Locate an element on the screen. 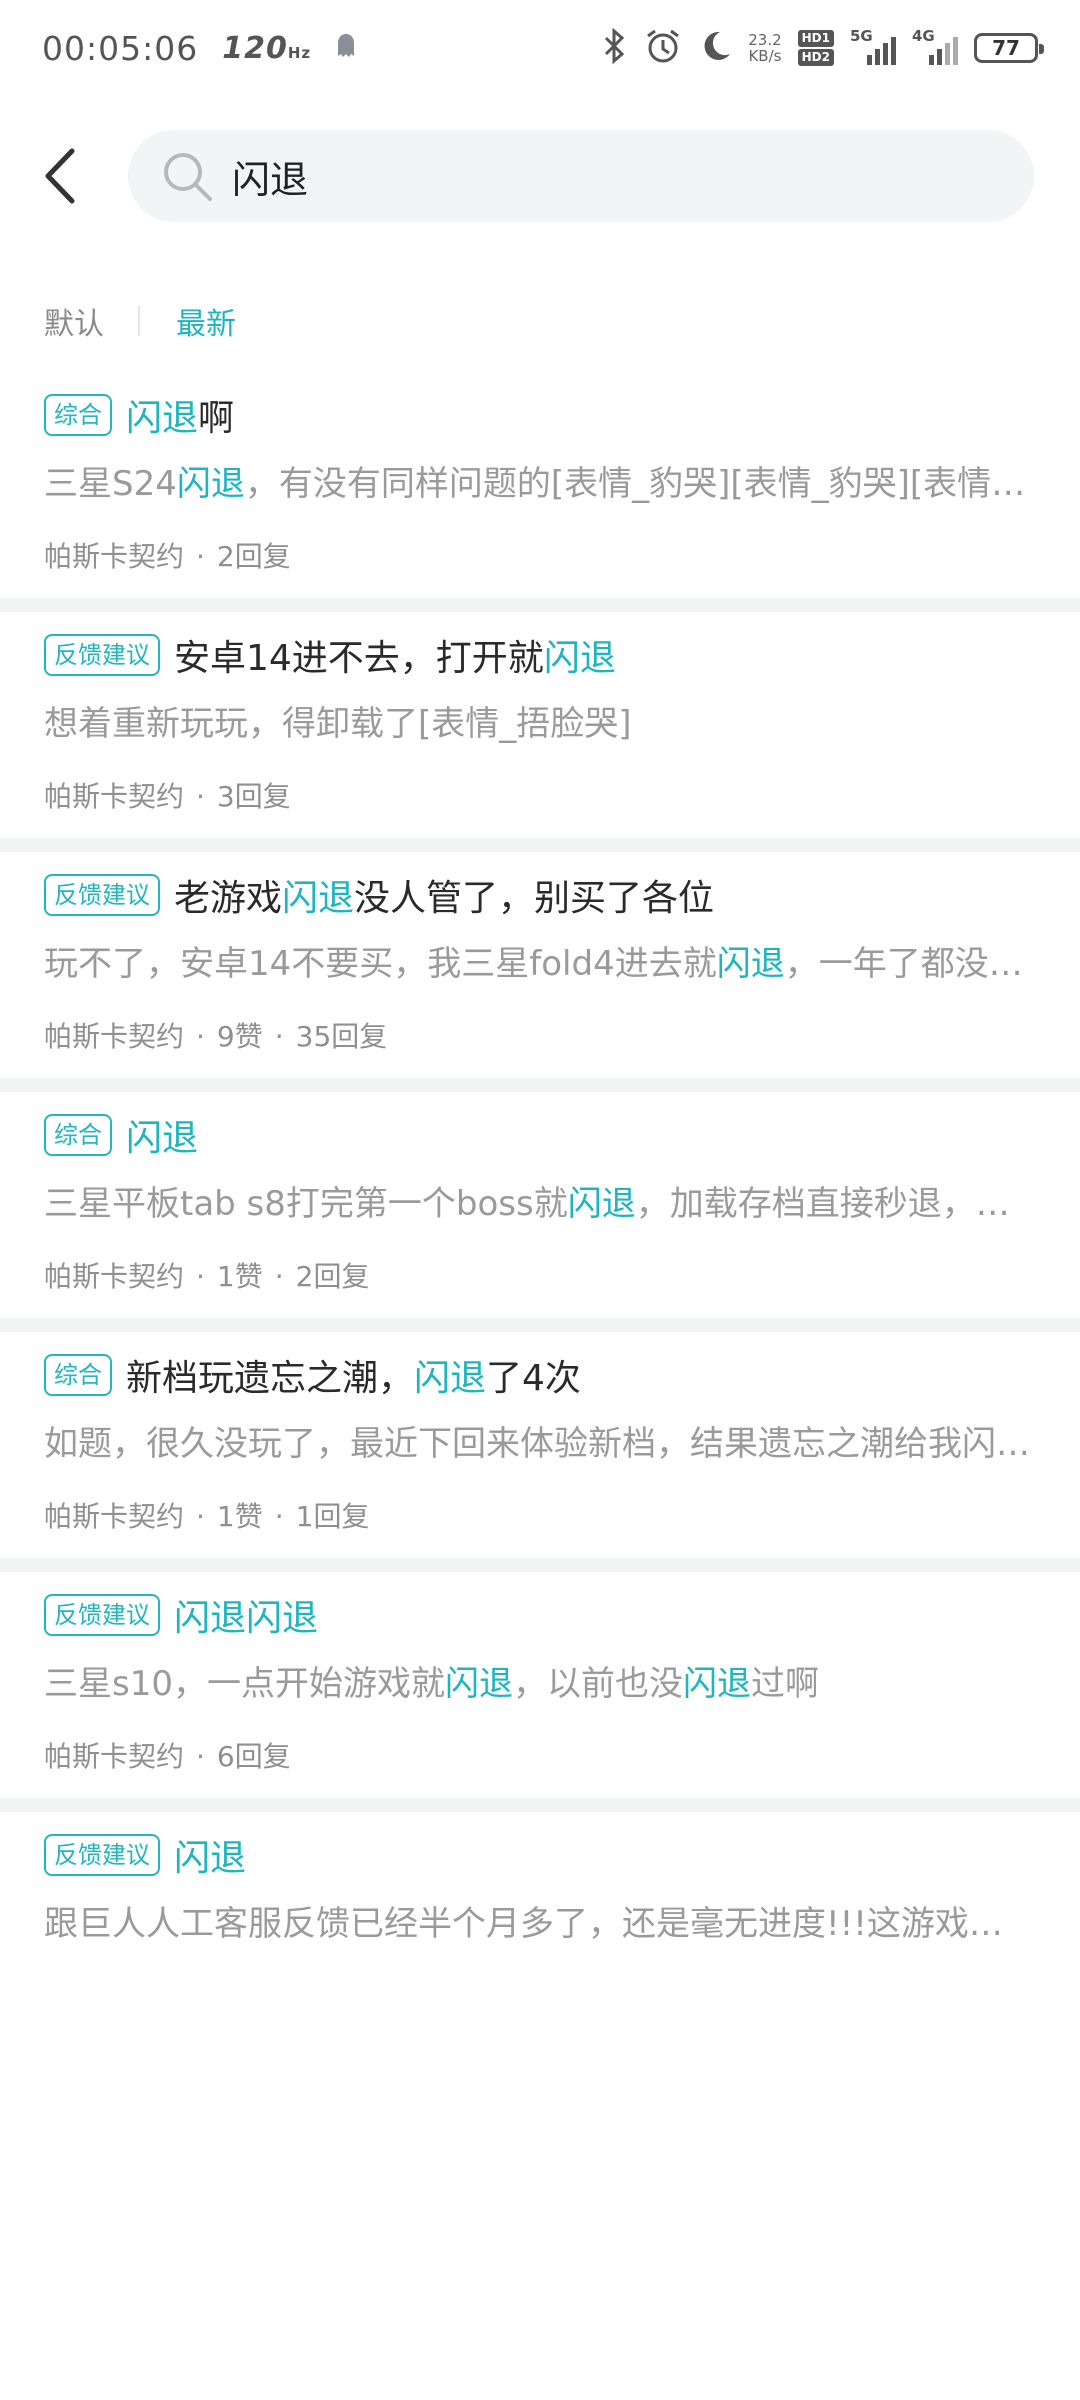 The height and width of the screenshot is (2400, 1080). tab-newest: 最新 is located at coordinates (206, 321).